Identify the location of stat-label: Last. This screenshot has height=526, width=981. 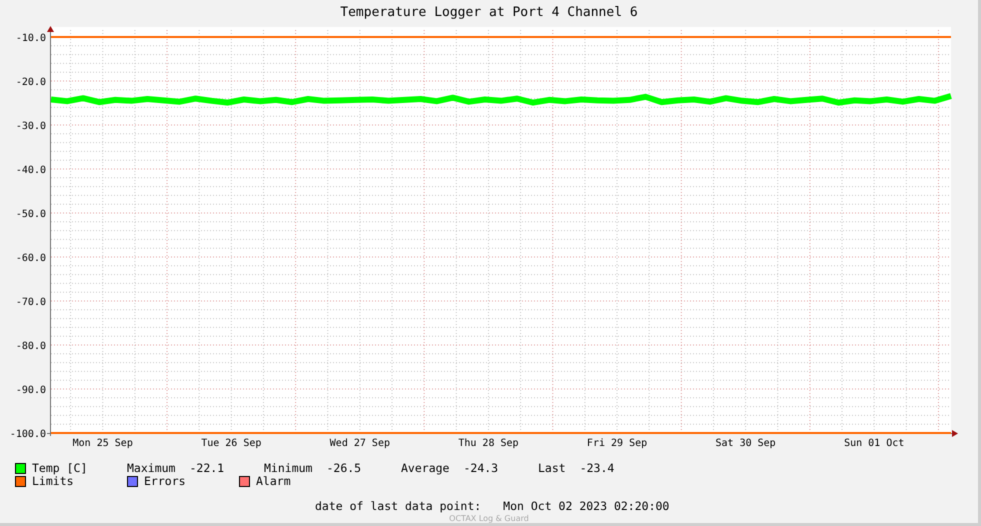
(552, 468).